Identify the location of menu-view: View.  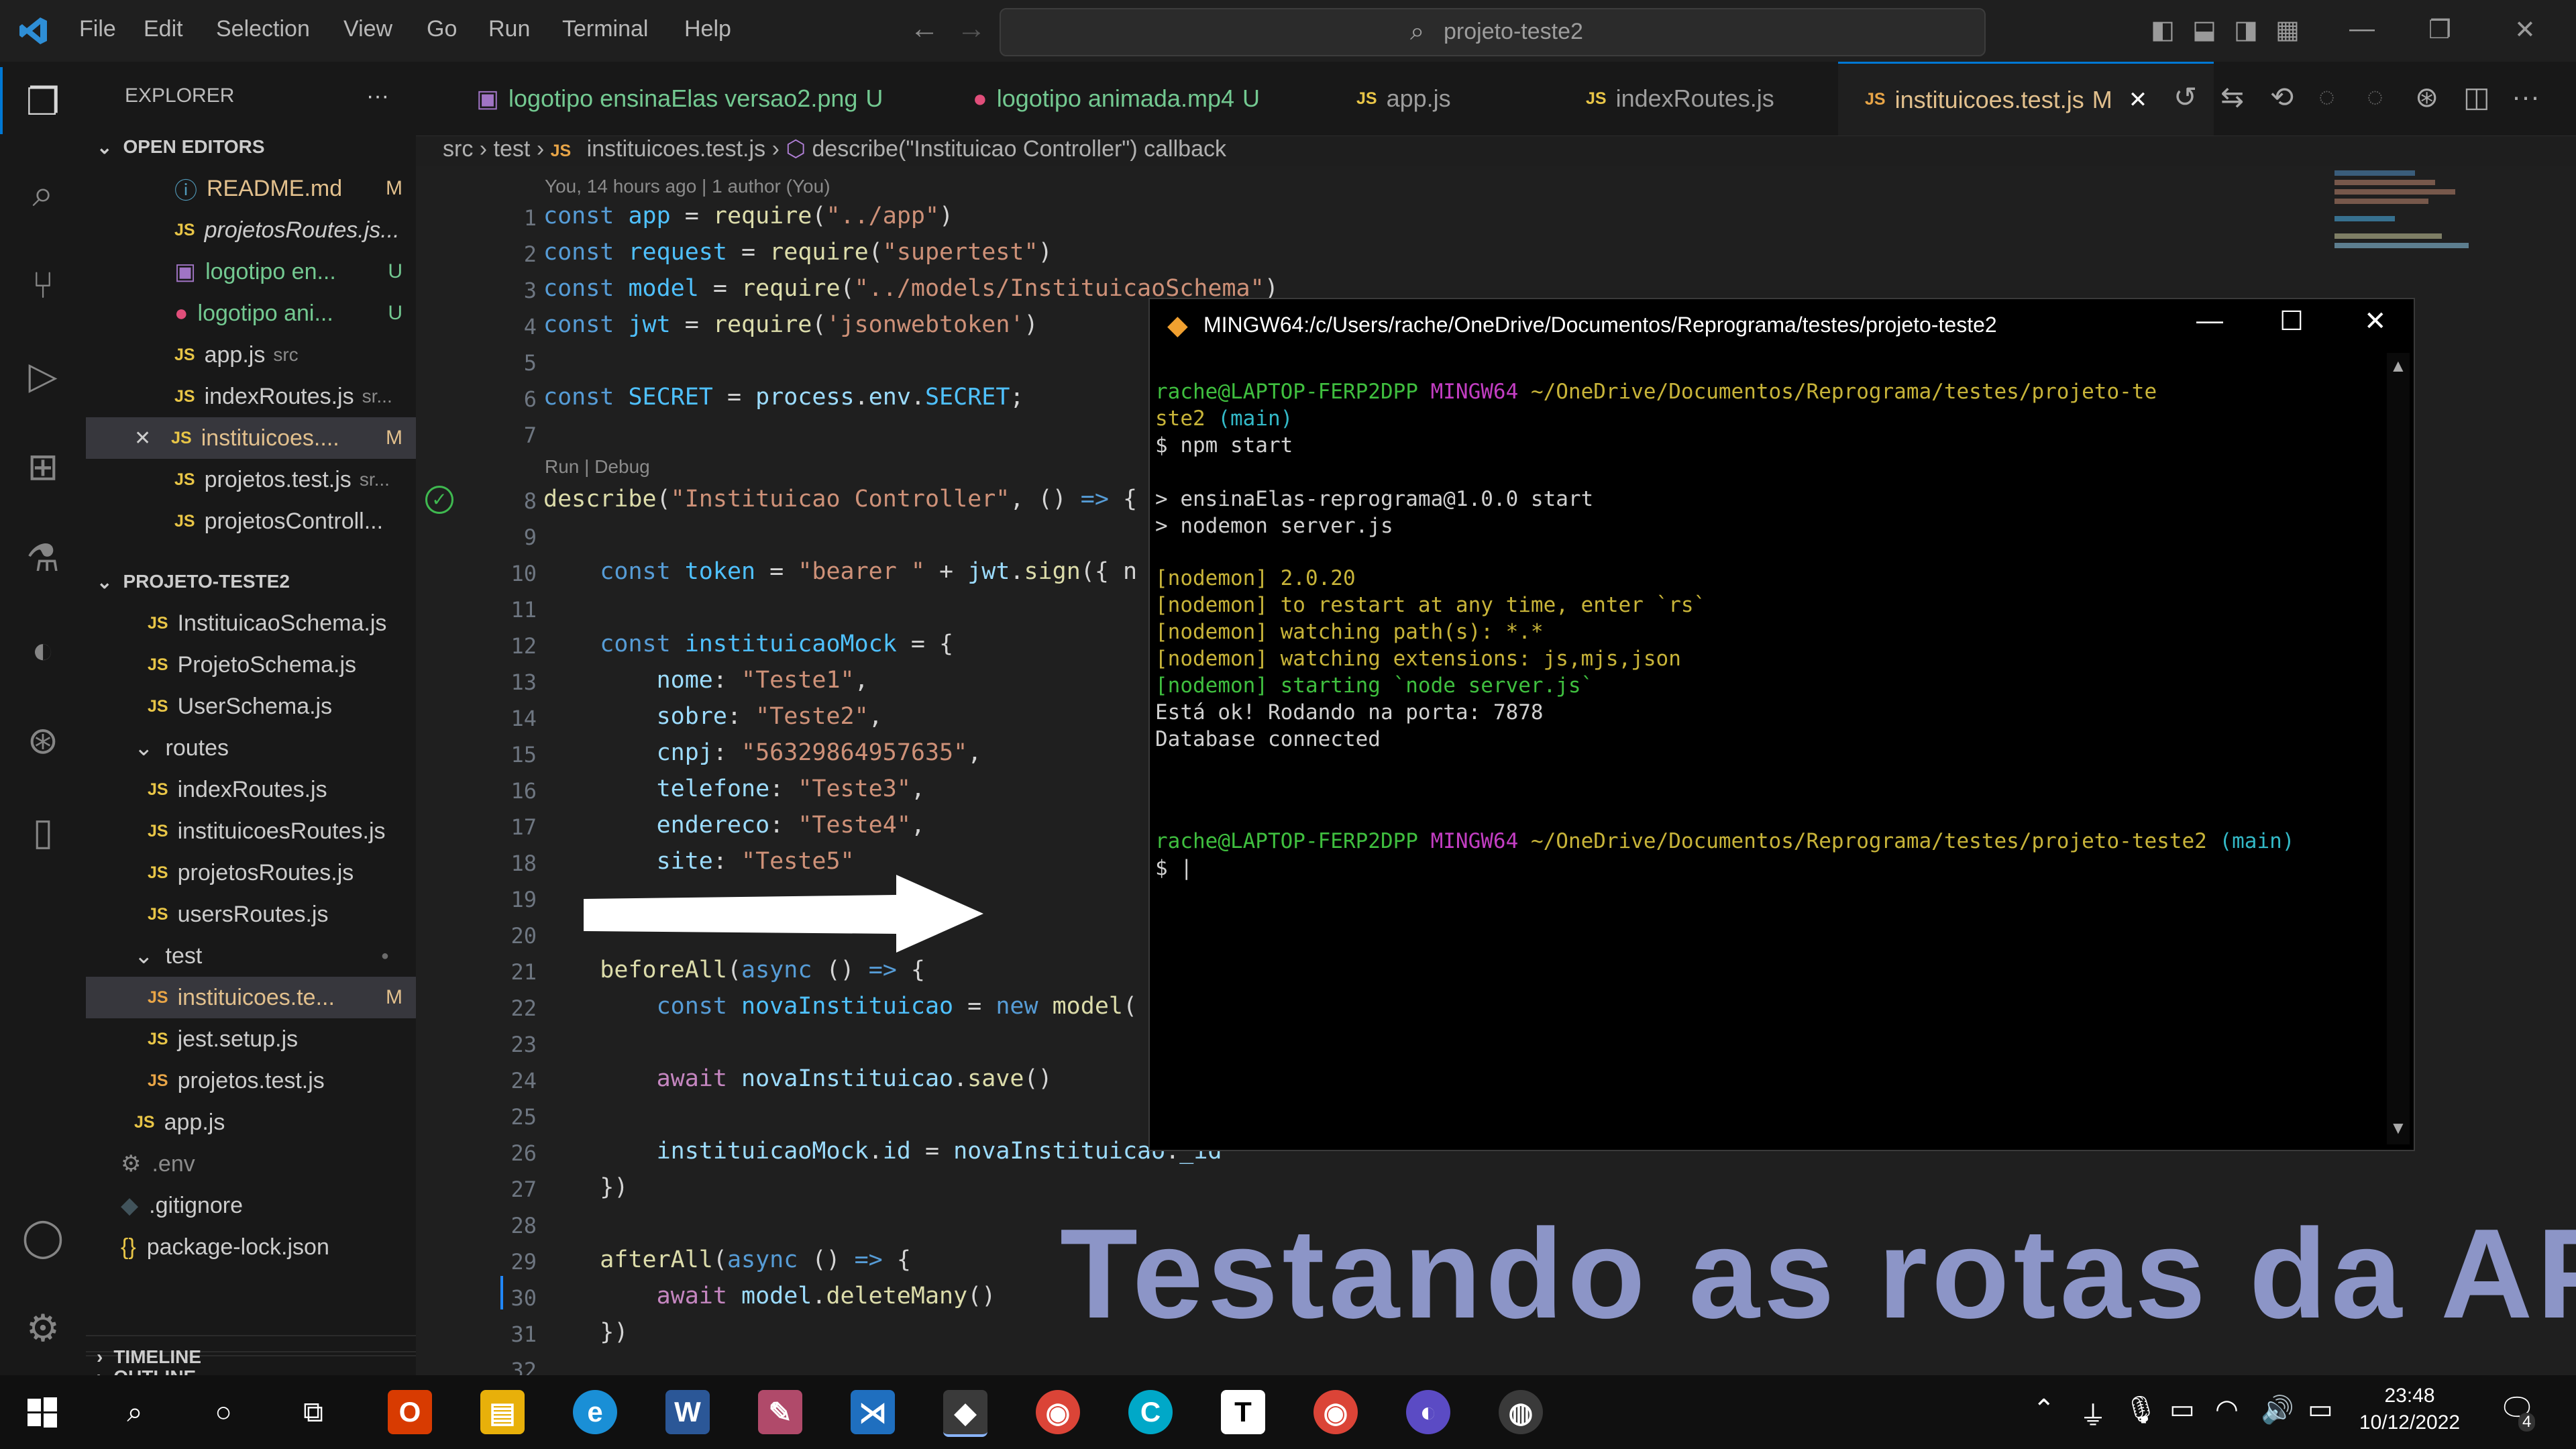
(367, 29).